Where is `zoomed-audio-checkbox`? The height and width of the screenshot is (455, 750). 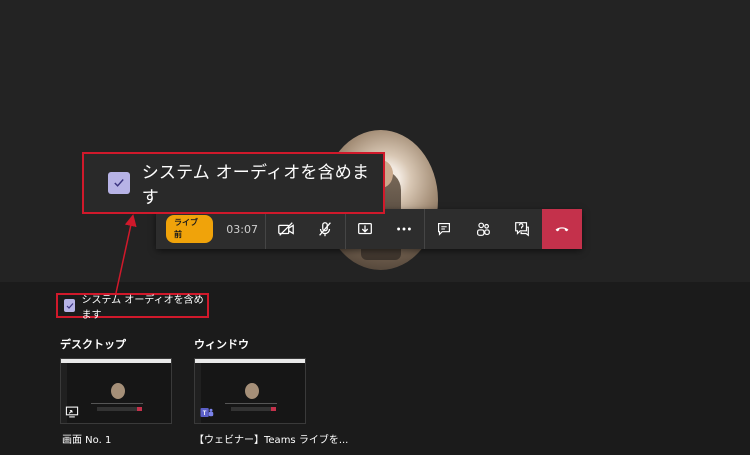
zoomed-audio-checkbox is located at coordinates (119, 183).